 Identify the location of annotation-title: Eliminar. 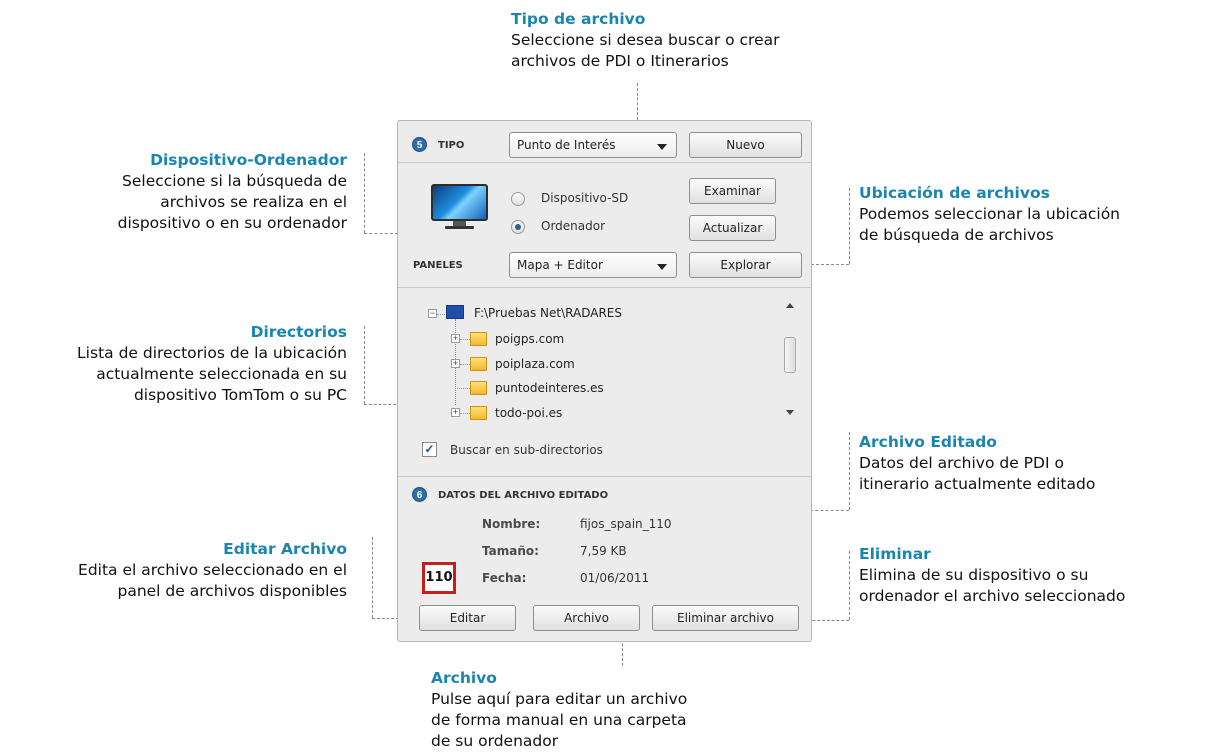
(895, 554).